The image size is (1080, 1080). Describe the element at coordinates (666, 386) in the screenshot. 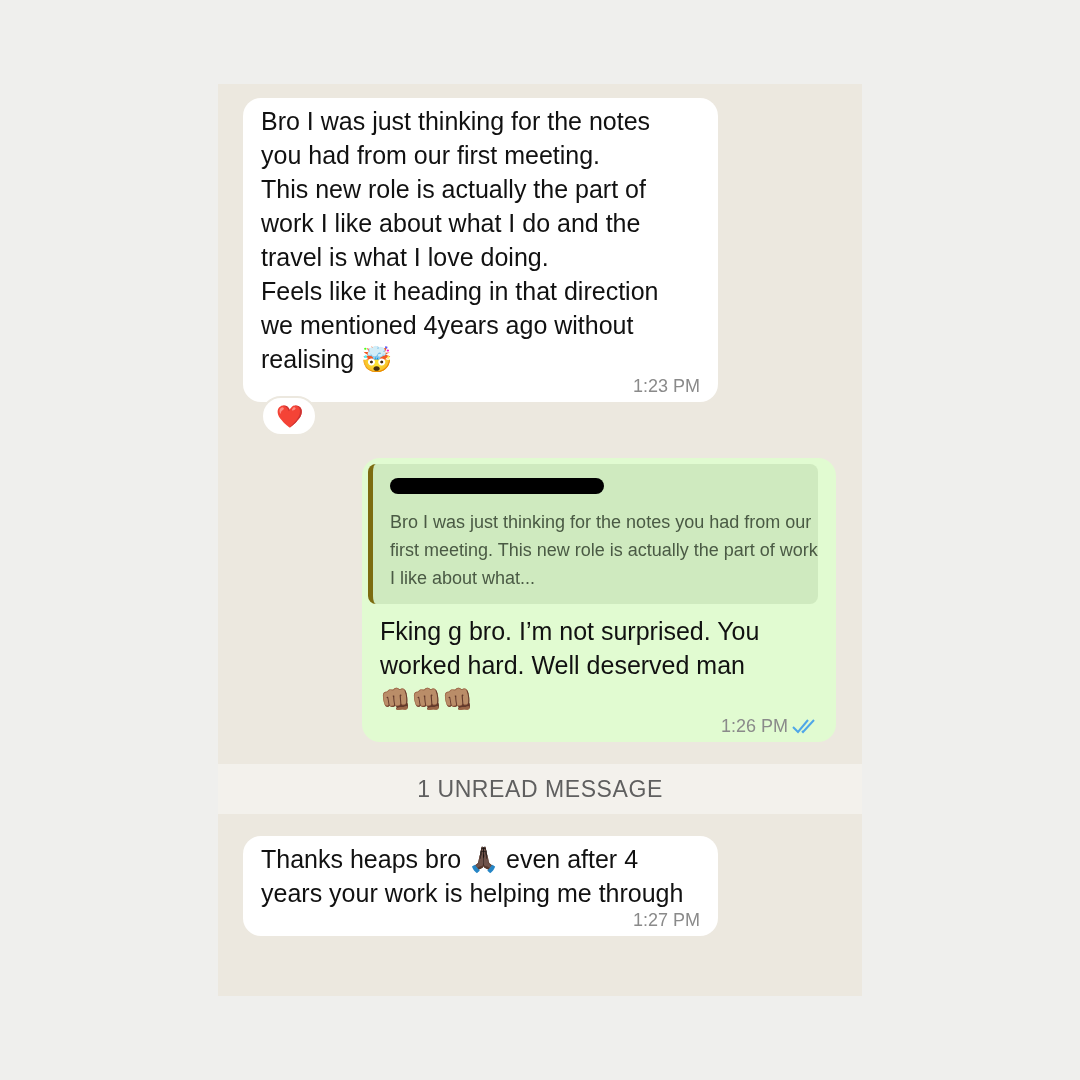

I see `timestamp: 1:23 PM` at that location.